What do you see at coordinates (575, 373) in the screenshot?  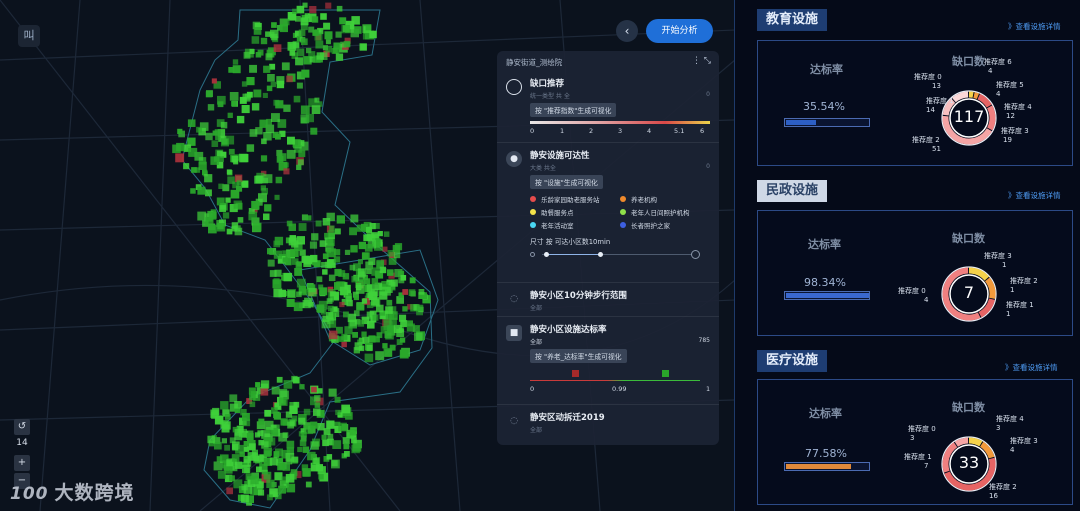 I see `scale-low-swatch` at bounding box center [575, 373].